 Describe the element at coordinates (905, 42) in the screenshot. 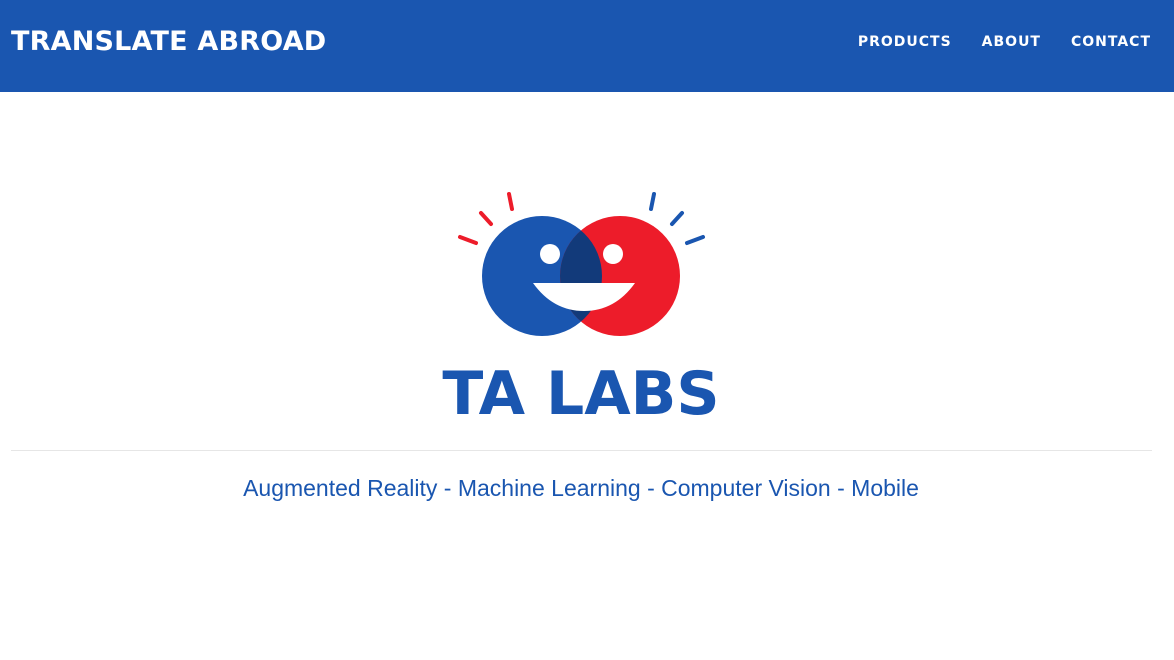

I see `nav-products-link: PRODUCTS` at that location.